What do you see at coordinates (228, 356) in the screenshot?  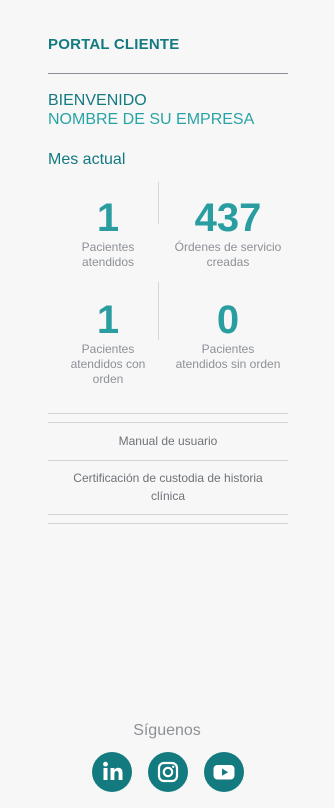 I see `stat-label: Pacientes atendidos sin orden` at bounding box center [228, 356].